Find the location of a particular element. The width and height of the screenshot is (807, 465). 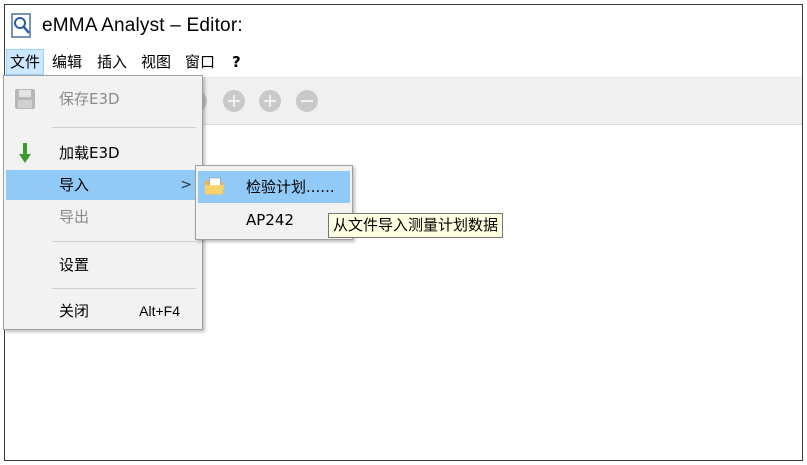

menu-save-e3d: 保存E3D is located at coordinates (103, 99).